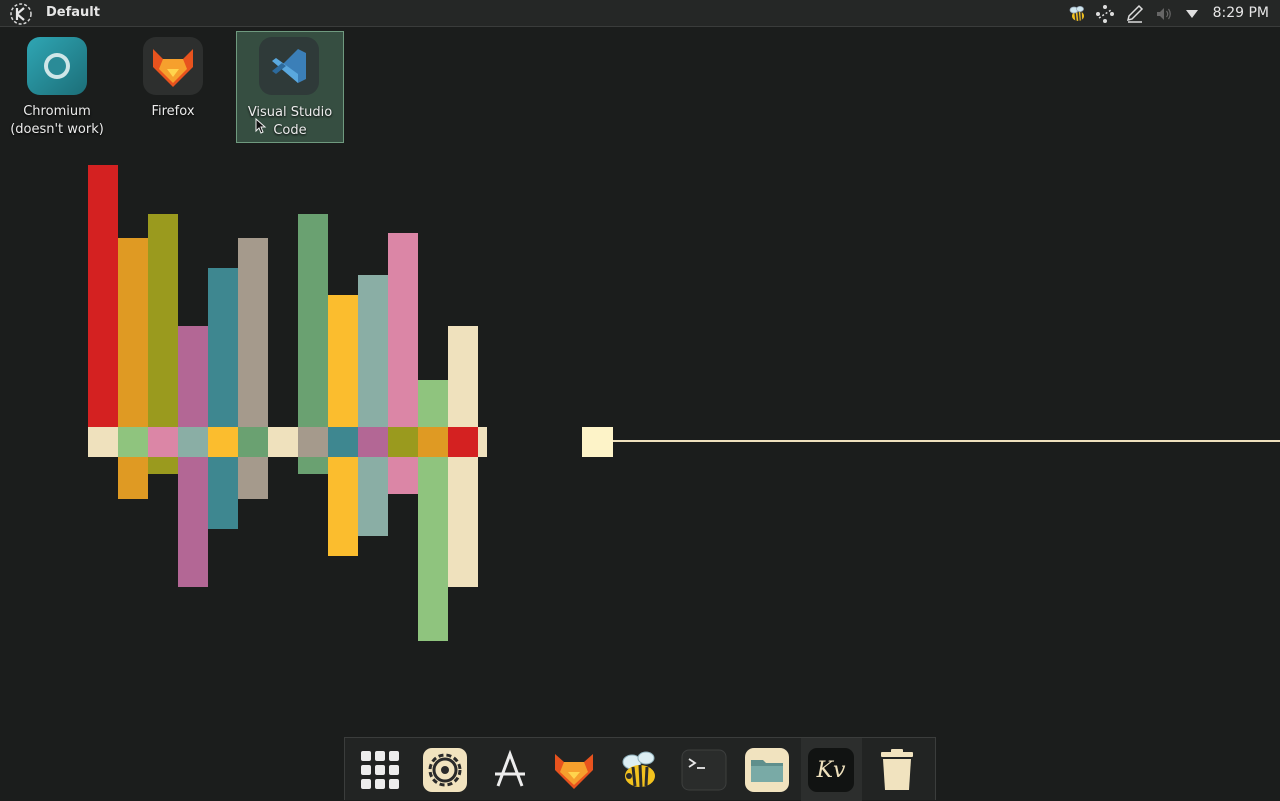 This screenshot has width=1280, height=801. Describe the element at coordinates (57, 66) in the screenshot. I see `chromium-icon` at that location.